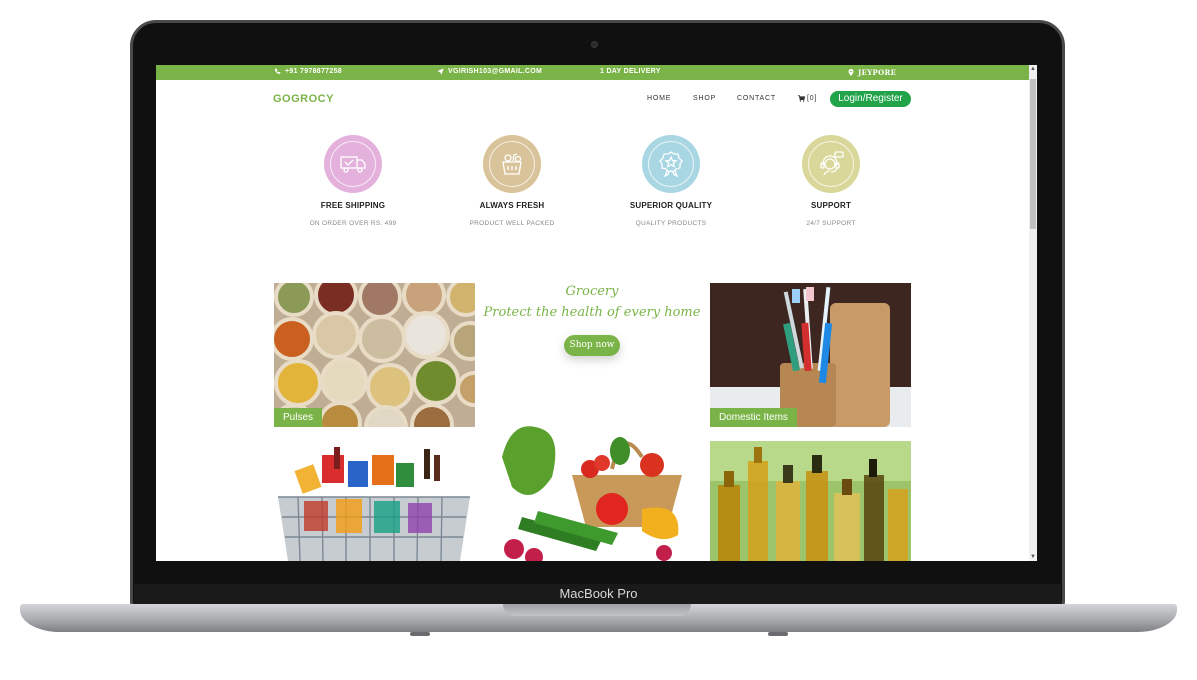 This screenshot has height=680, width=1197. I want to click on feature-subtitle: QUALITY PRODUCTS, so click(671, 223).